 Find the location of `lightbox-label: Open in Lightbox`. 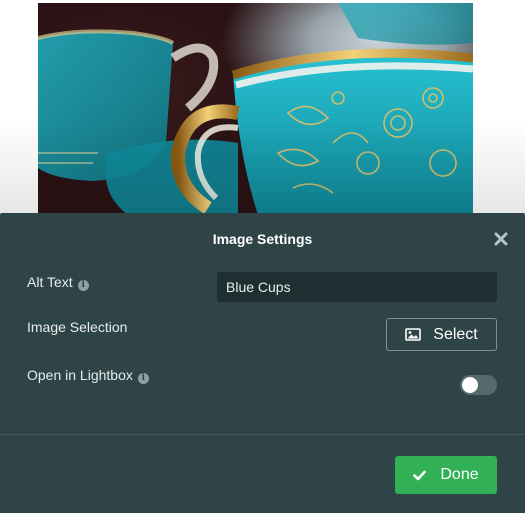

lightbox-label: Open in Lightbox is located at coordinates (80, 375).